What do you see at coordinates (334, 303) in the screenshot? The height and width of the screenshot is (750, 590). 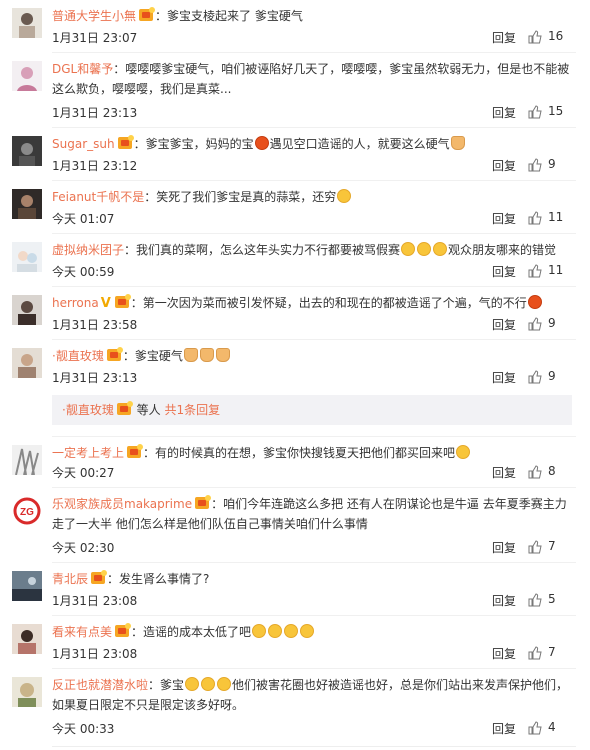 I see `comment-text: 第一次因为菜而被引发怀疑，出去的和现在的都被造谣了个遍，气的不行` at bounding box center [334, 303].